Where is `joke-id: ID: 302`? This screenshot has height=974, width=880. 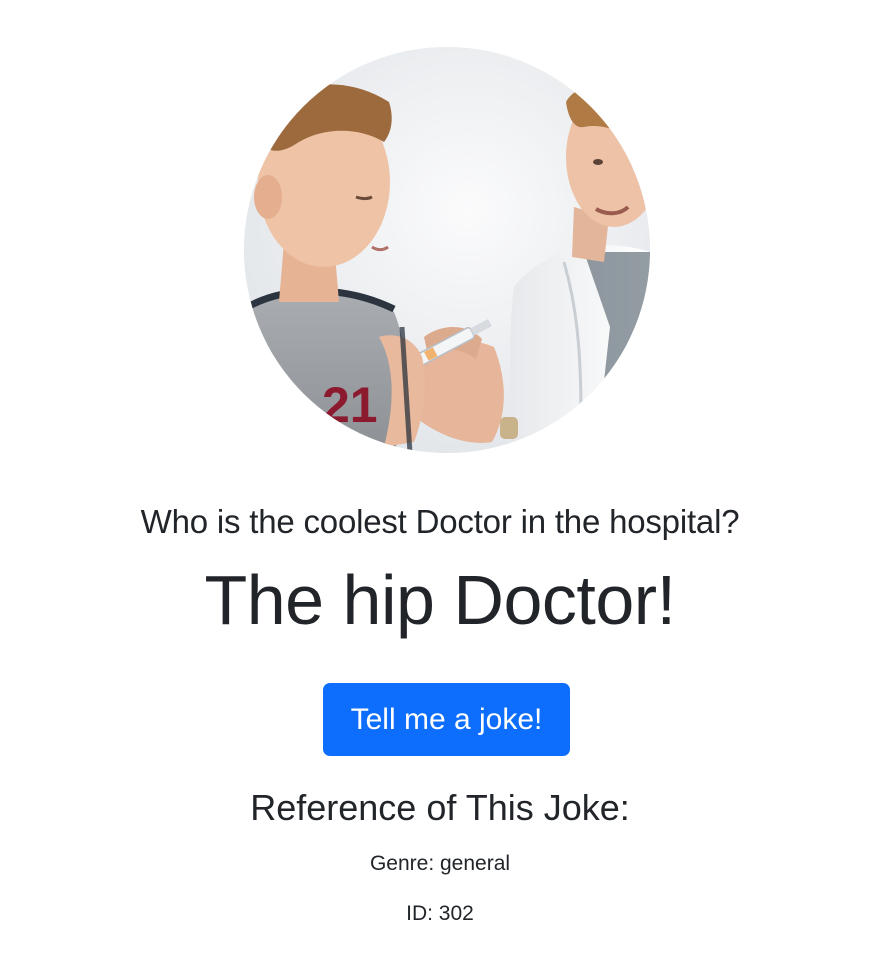
joke-id: ID: 302 is located at coordinates (440, 913).